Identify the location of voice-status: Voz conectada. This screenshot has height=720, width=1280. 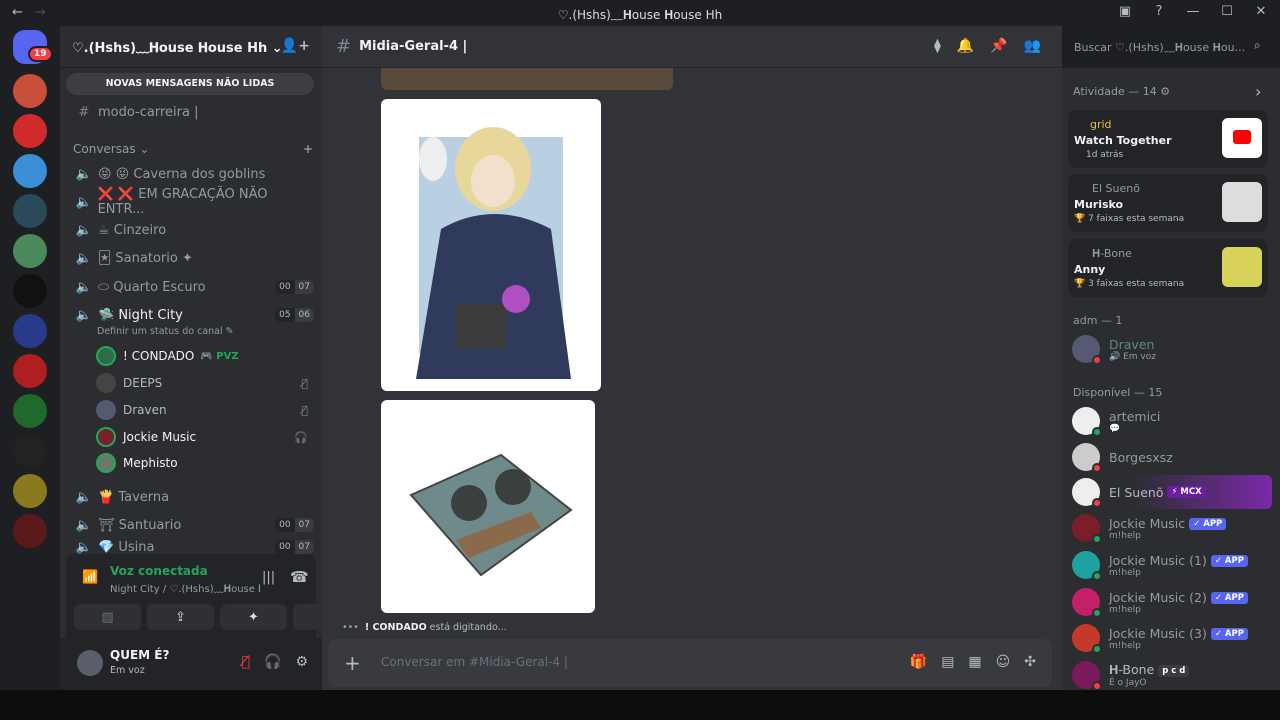
(159, 571).